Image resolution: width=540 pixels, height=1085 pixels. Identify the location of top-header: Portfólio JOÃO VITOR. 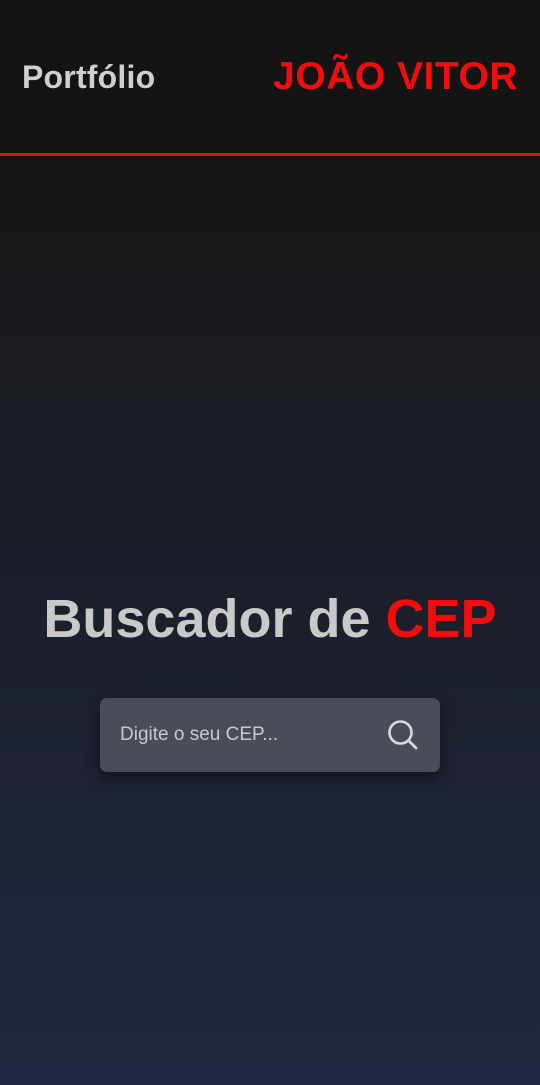
(270, 78).